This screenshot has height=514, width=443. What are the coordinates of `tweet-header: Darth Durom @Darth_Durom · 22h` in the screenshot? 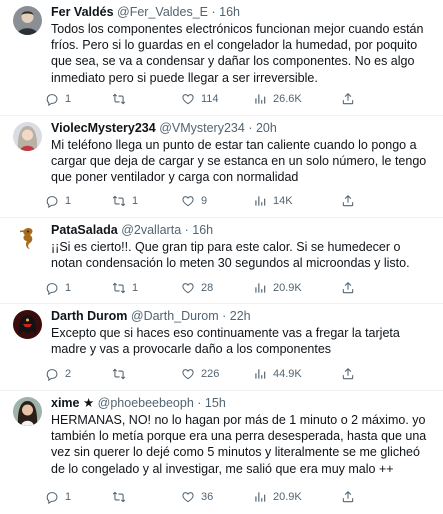 It's located at (243, 316).